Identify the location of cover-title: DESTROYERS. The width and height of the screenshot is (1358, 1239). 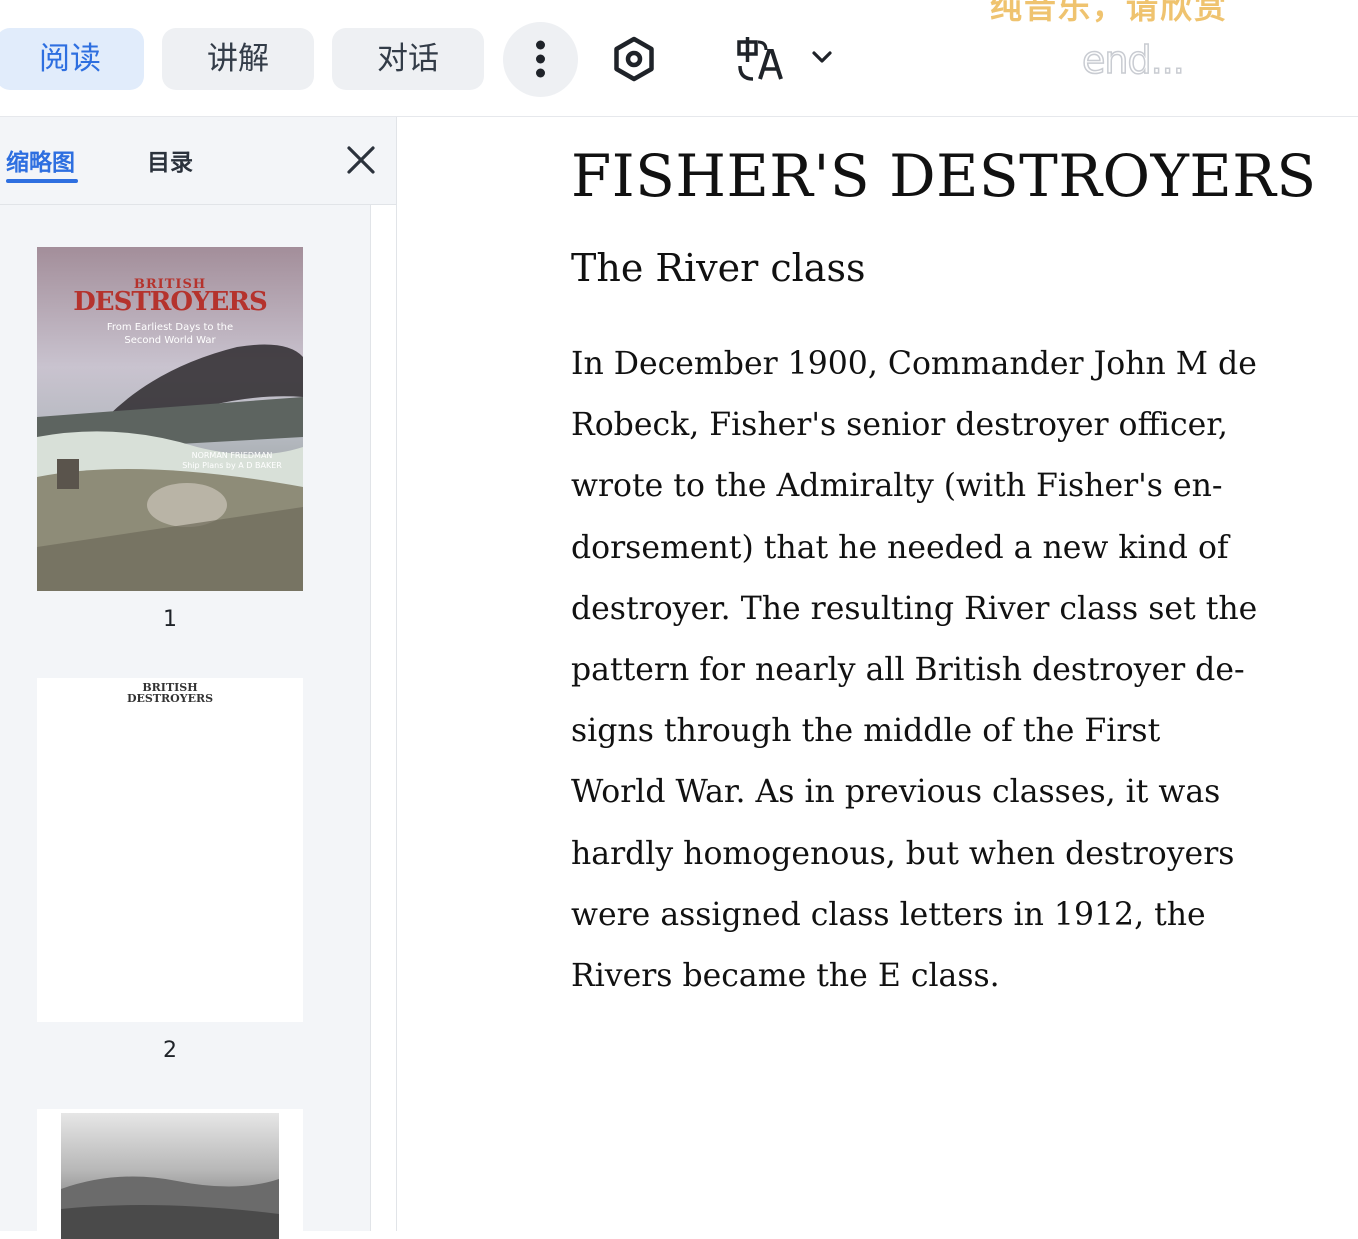
(170, 302).